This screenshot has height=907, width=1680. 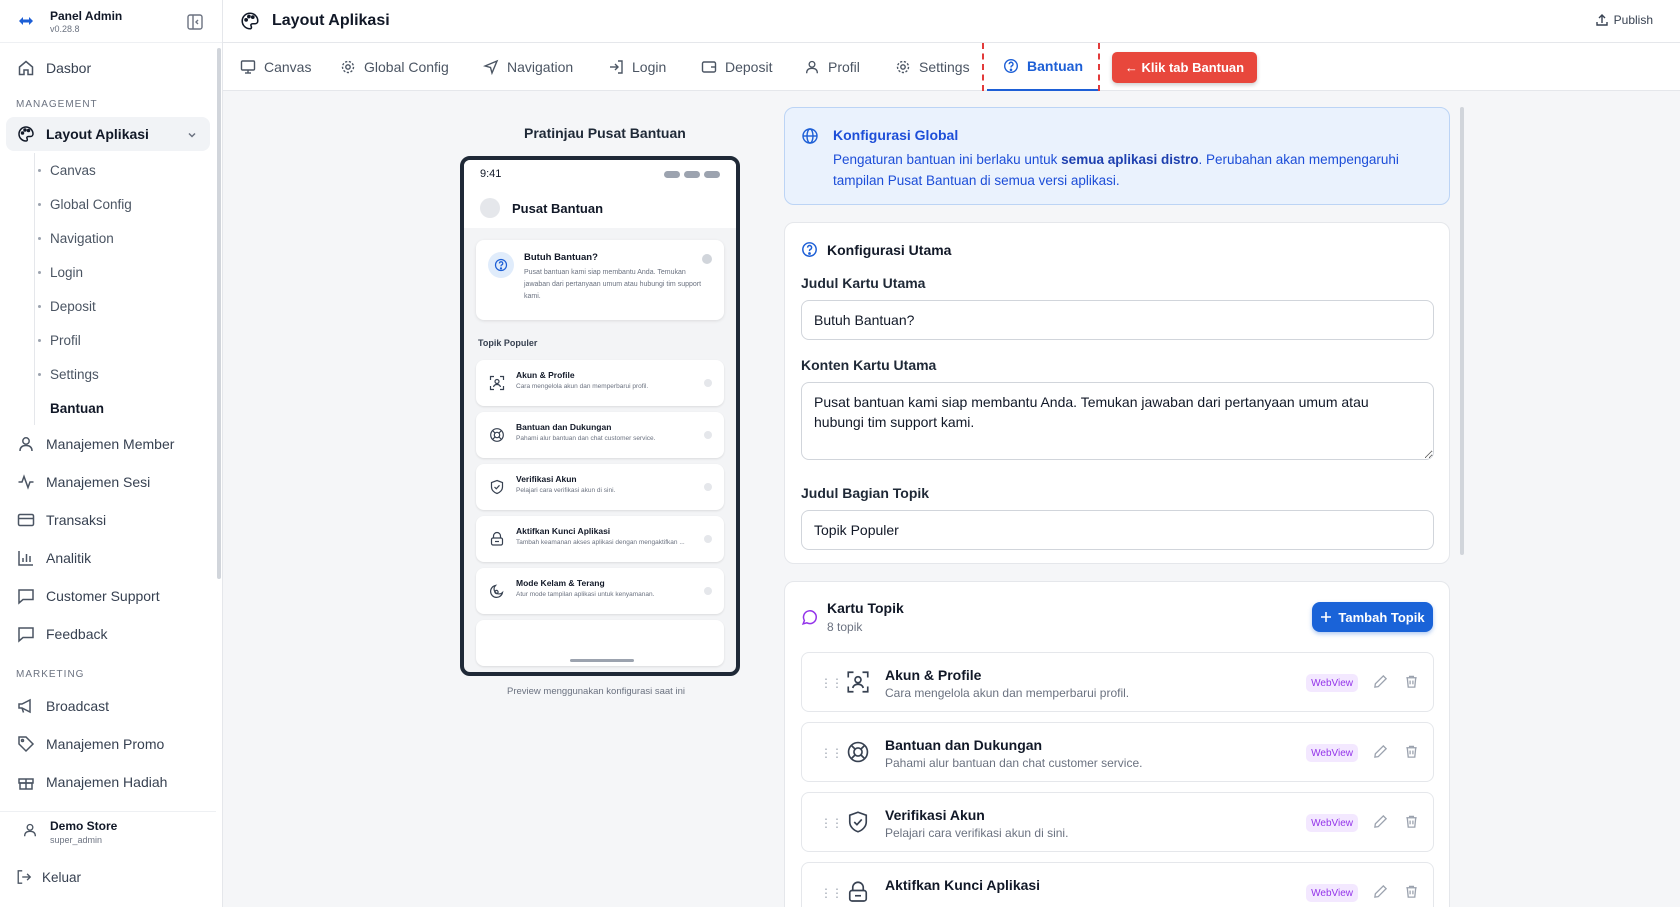 What do you see at coordinates (394, 67) in the screenshot?
I see `tab-global-config: Global Config` at bounding box center [394, 67].